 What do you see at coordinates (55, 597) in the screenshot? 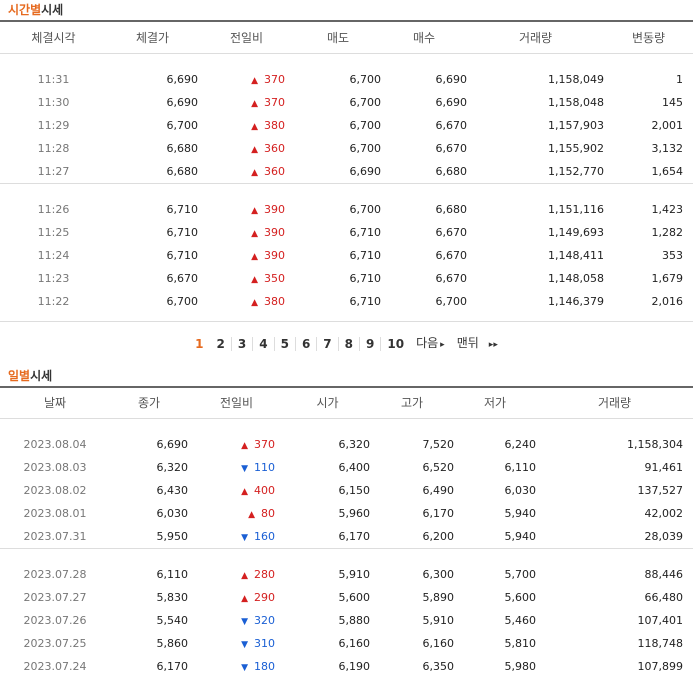
I see `date-cell: 2023.07.27` at bounding box center [55, 597].